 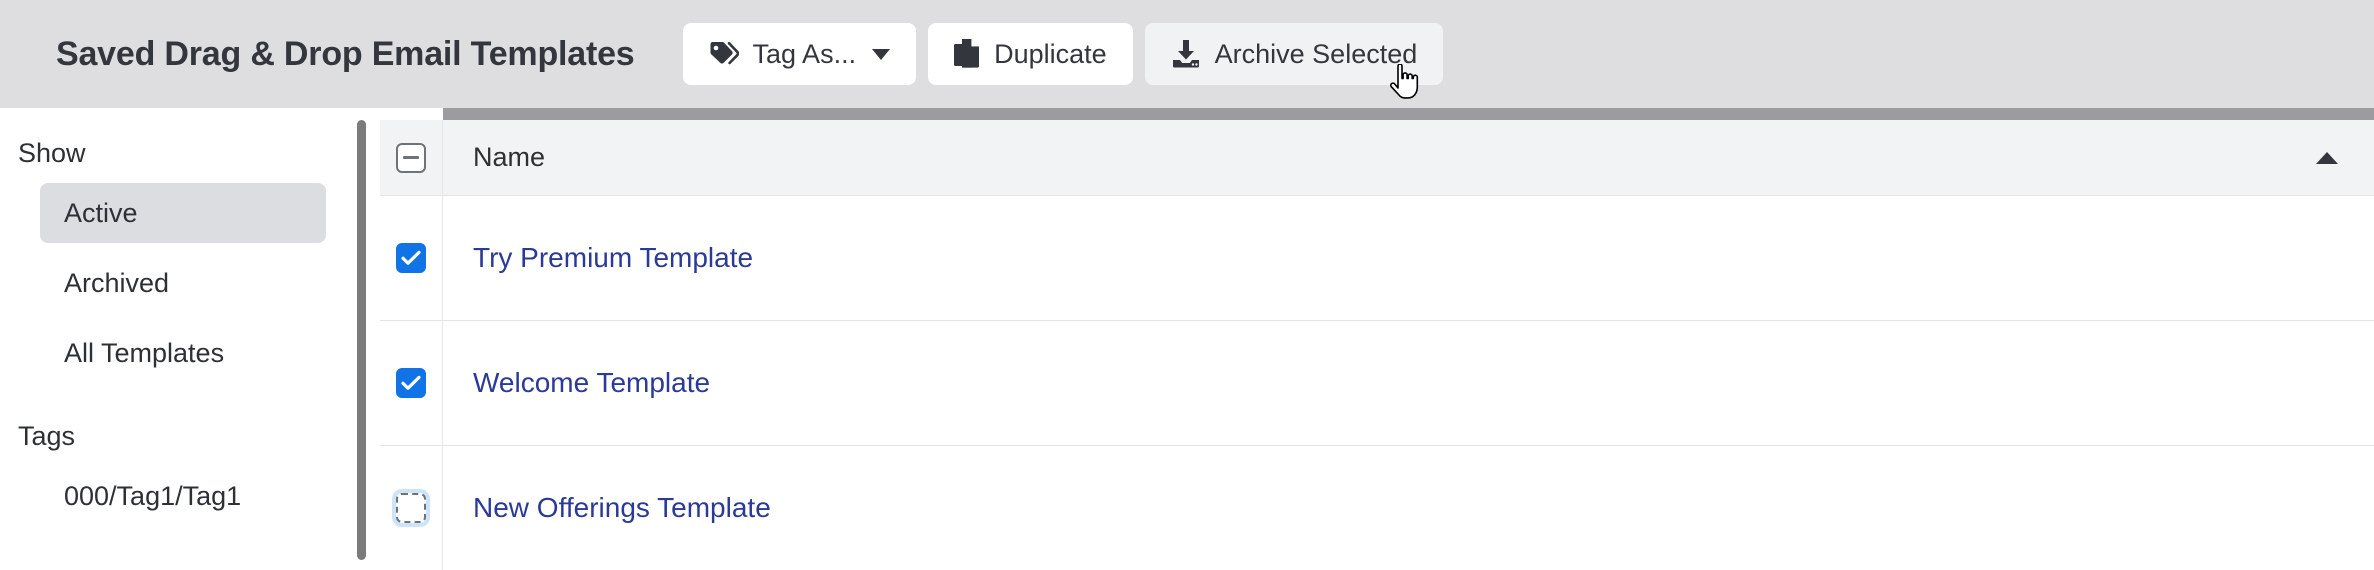 I want to click on sort-ascending-icon, so click(x=2327, y=157).